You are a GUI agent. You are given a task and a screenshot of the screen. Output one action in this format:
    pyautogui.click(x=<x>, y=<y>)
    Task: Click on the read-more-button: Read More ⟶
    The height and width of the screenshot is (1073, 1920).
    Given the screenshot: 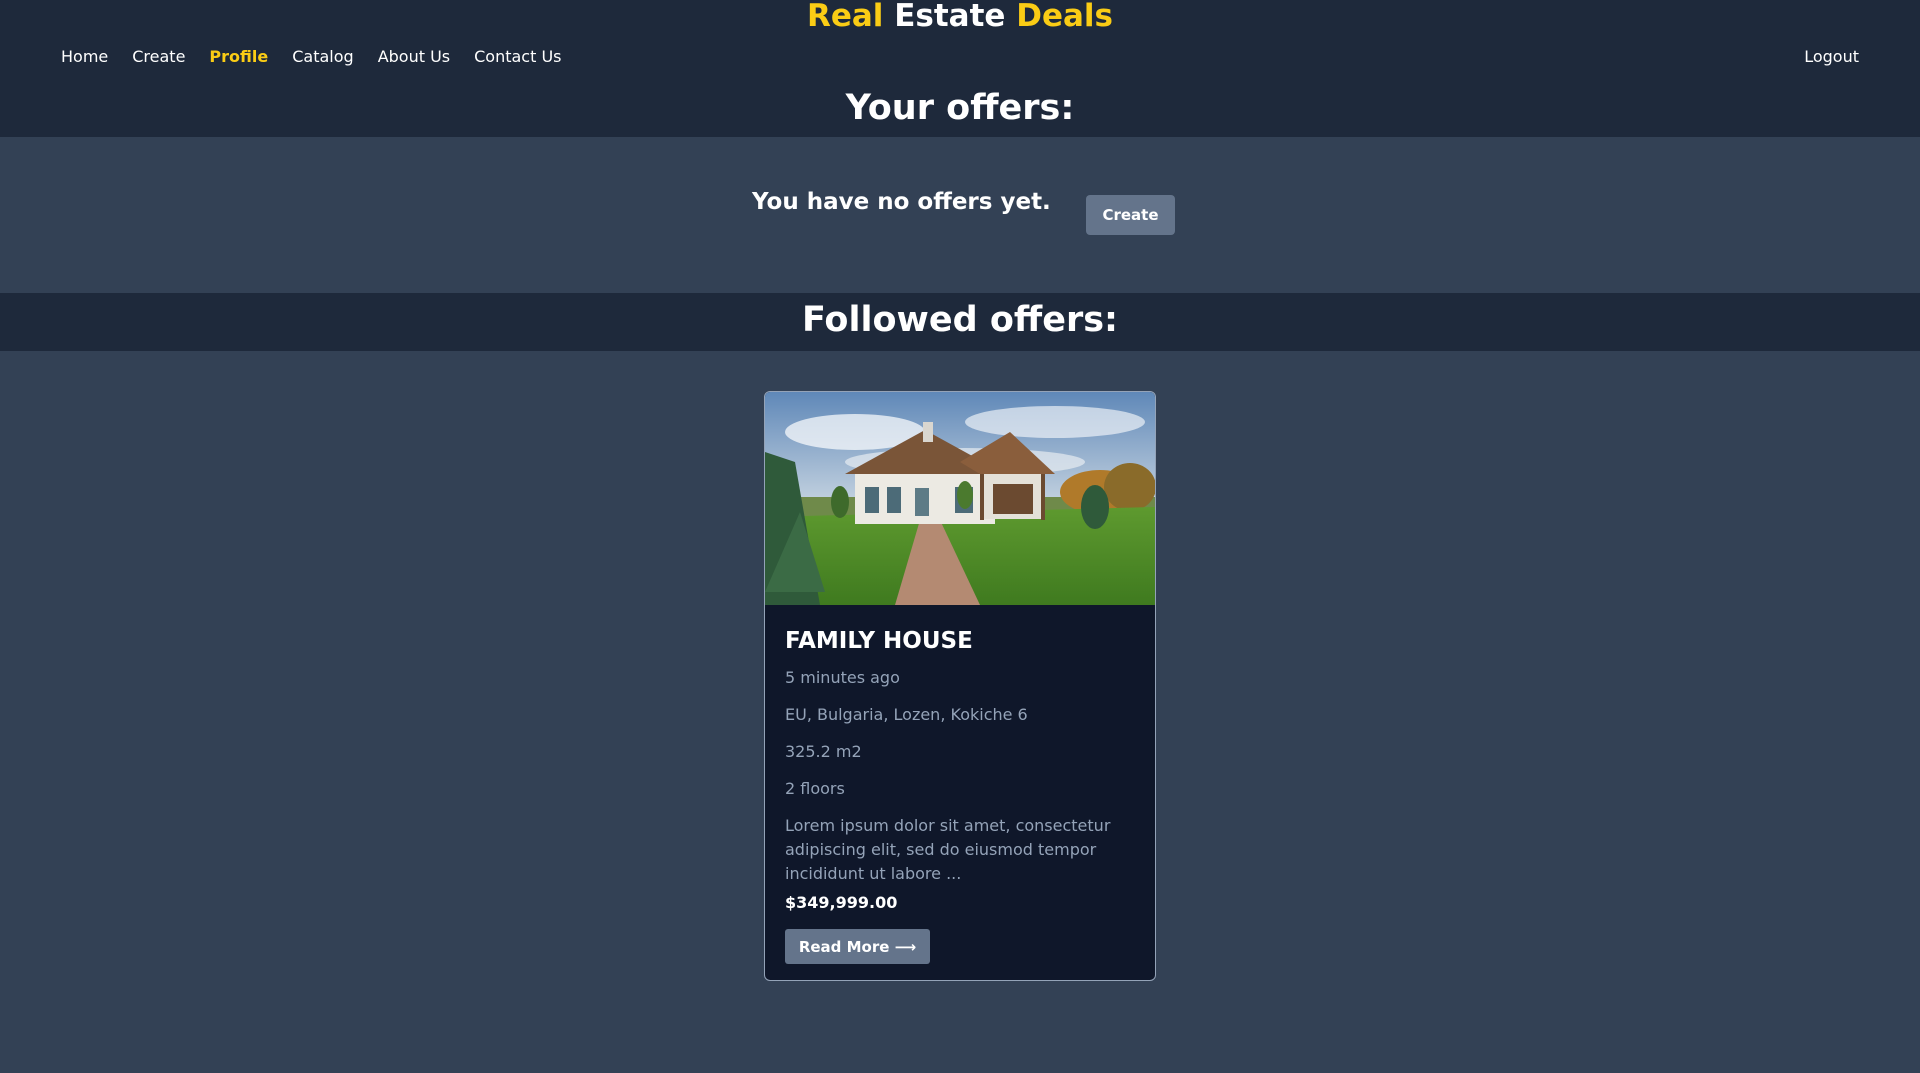 What is the action you would take?
    pyautogui.click(x=857, y=946)
    